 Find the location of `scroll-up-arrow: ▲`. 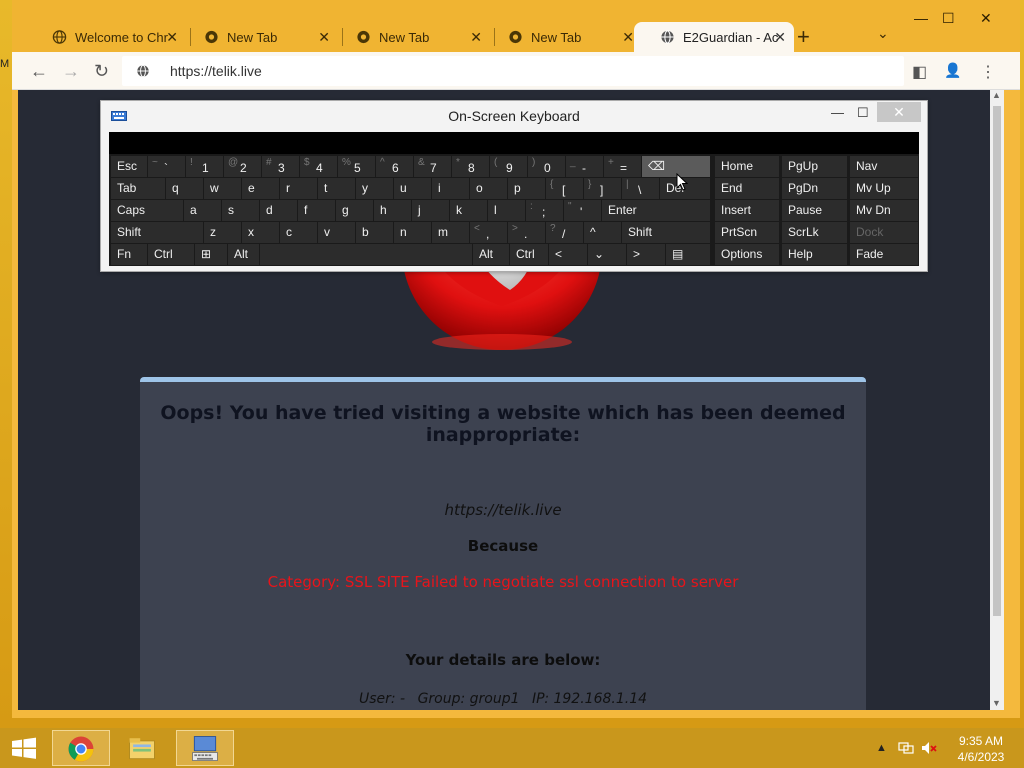

scroll-up-arrow: ▲ is located at coordinates (996, 95).